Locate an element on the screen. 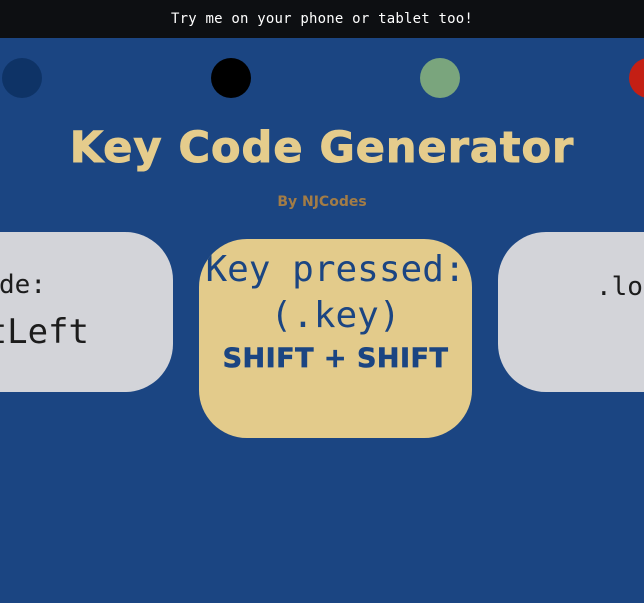 The width and height of the screenshot is (644, 603). banner-text: Try me on your phone or tablet too! is located at coordinates (321, 19).